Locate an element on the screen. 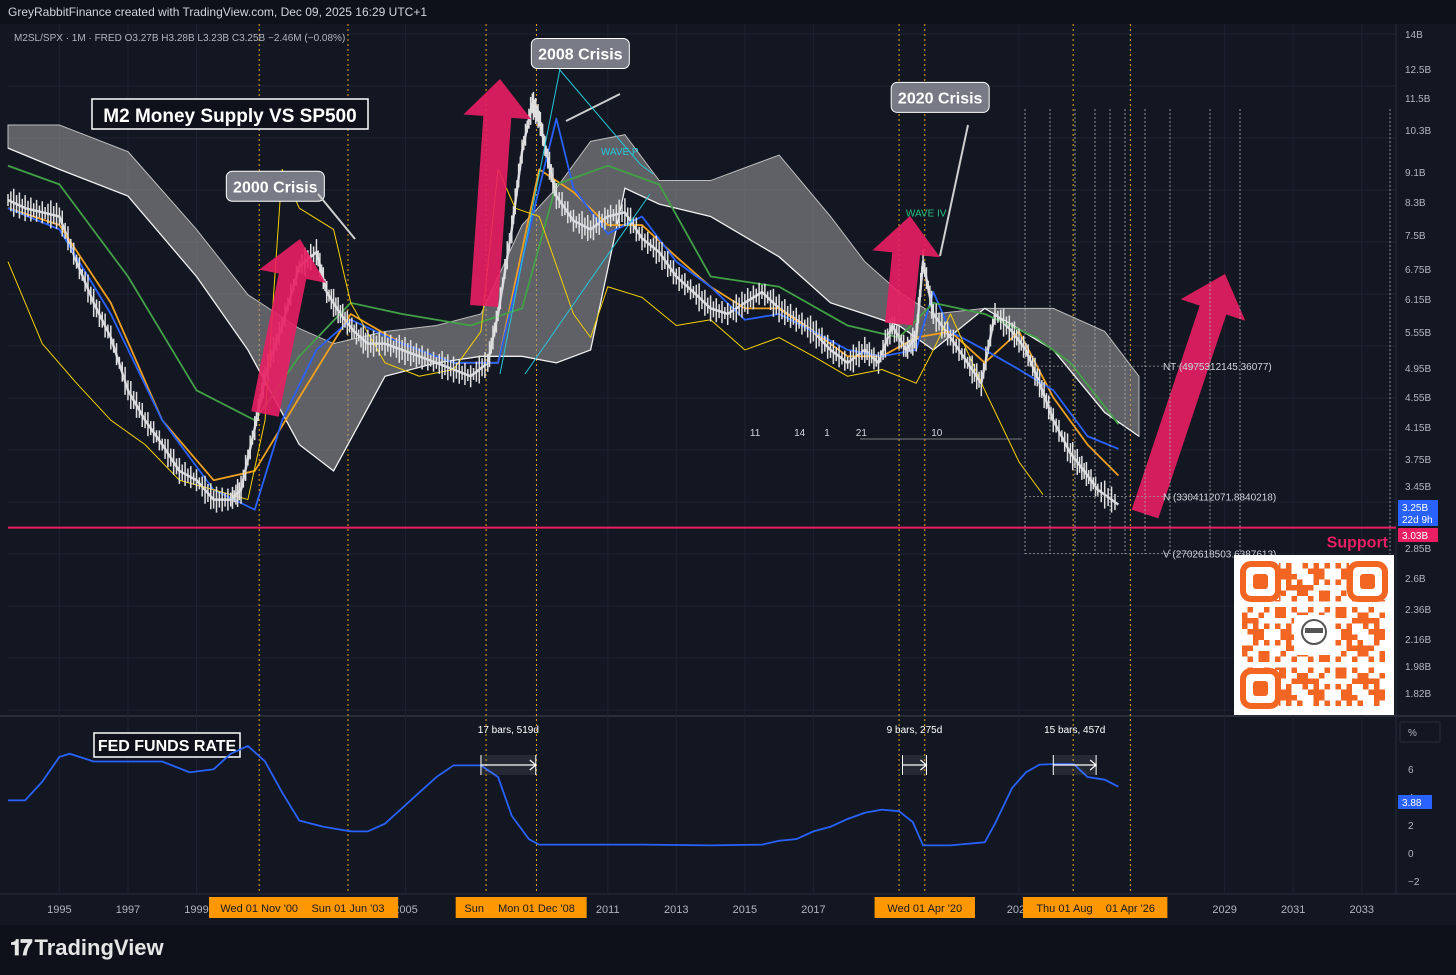  fed-last-value: 3.88 is located at coordinates (1412, 803).